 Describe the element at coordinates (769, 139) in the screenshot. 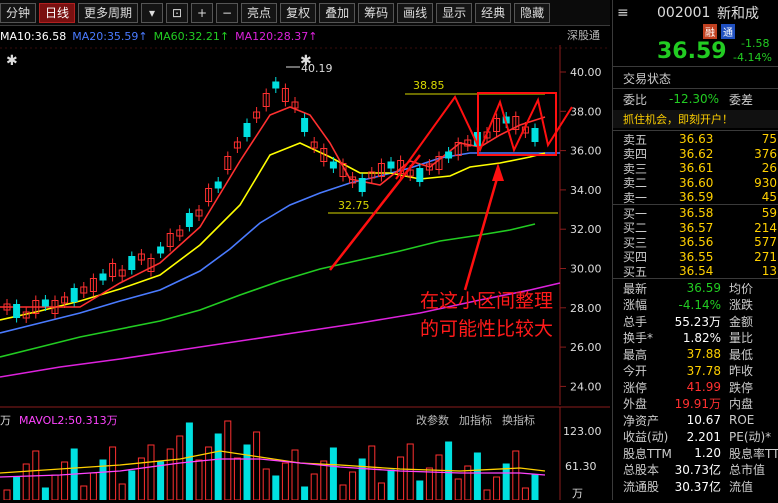

I see `order-volume: 75` at that location.